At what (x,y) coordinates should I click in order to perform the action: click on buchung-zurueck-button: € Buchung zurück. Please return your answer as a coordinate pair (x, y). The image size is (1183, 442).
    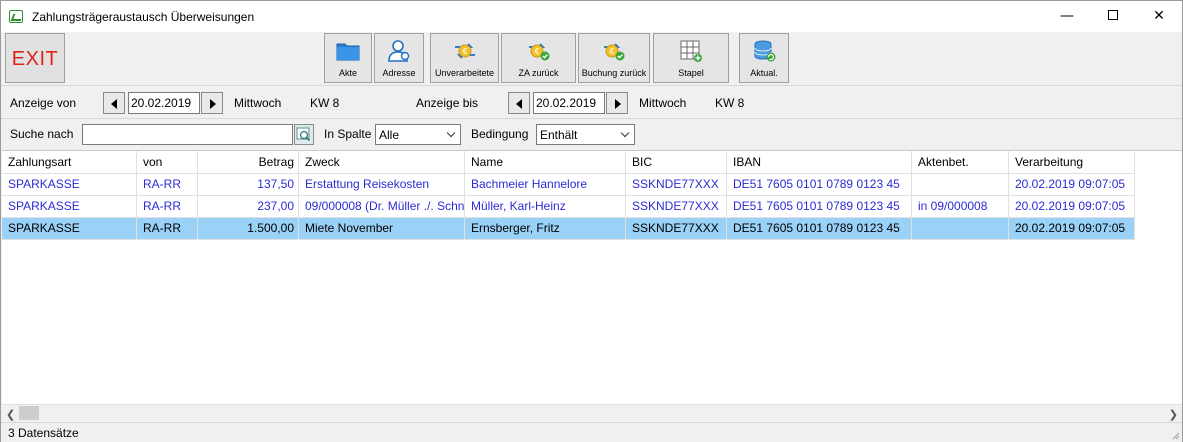
    Looking at the image, I should click on (614, 58).